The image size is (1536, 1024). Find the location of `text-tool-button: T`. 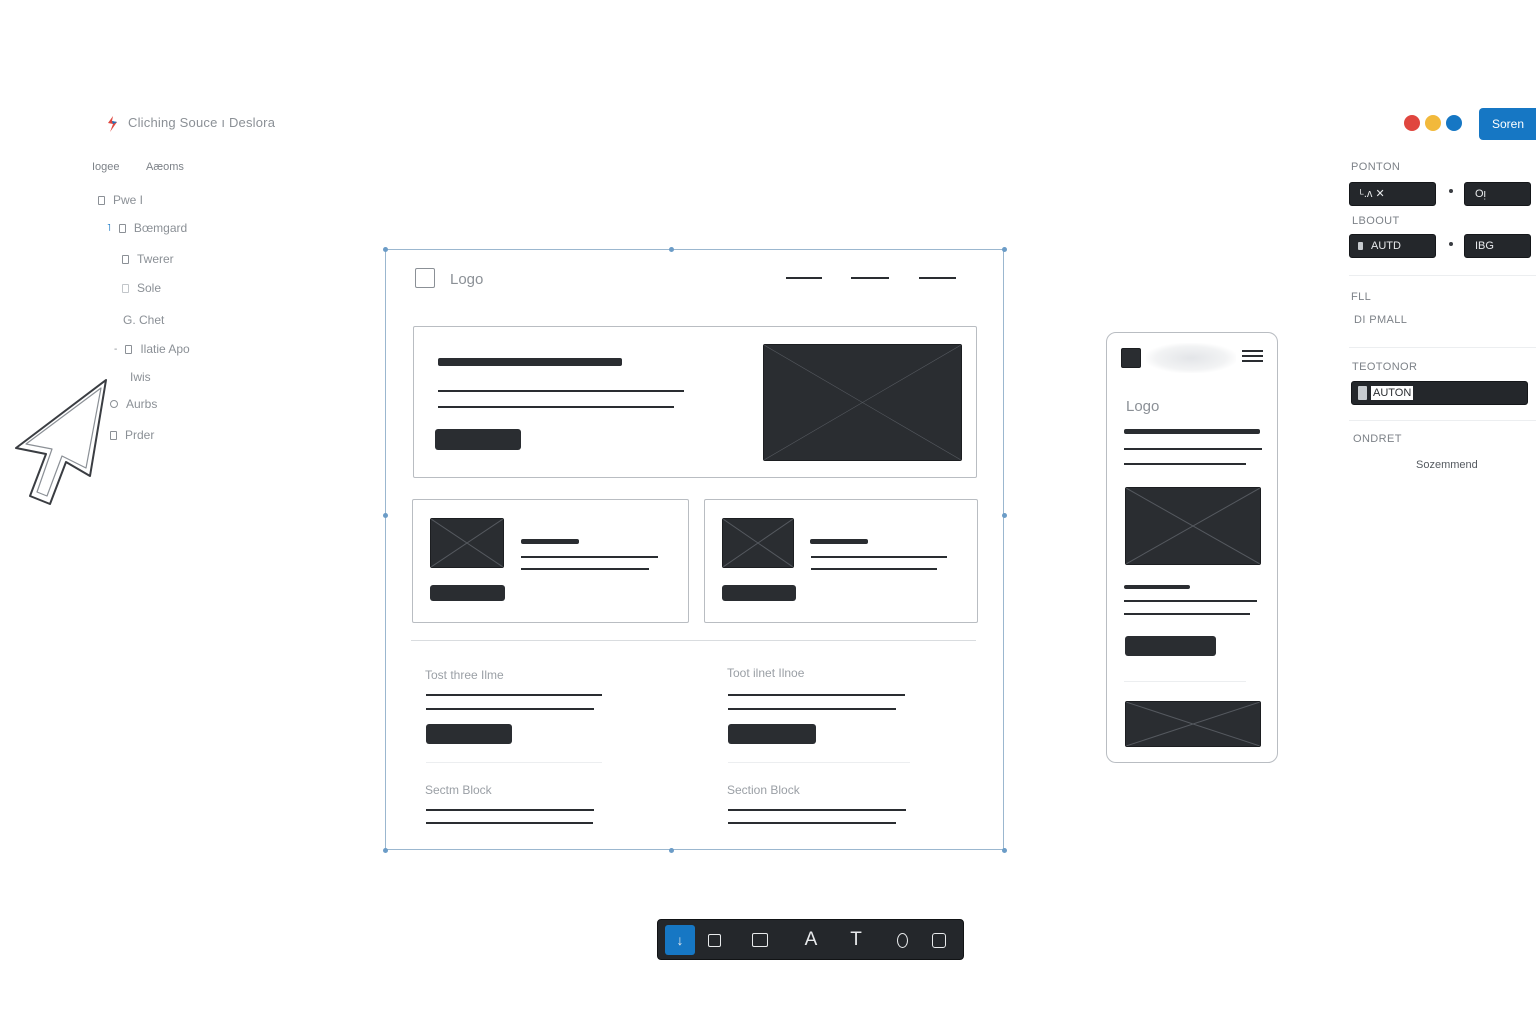

text-tool-button: T is located at coordinates (856, 940).